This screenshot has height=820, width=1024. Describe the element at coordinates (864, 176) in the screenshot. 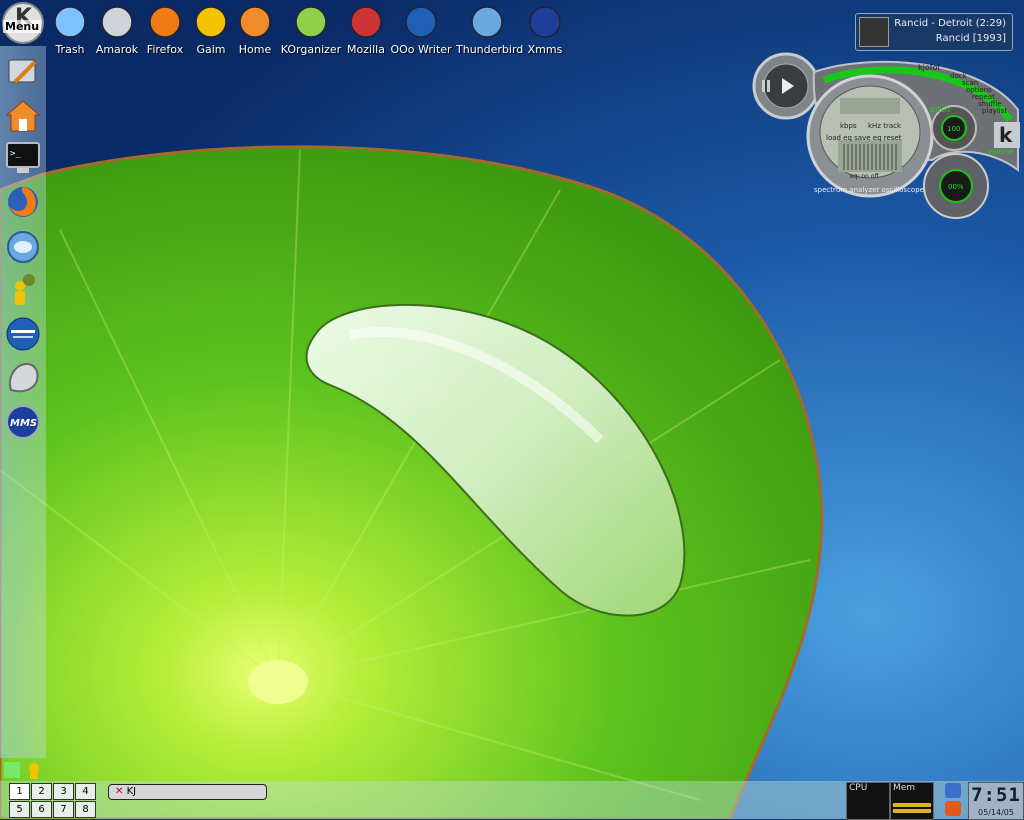

I see `kjofol-eq-state: eq: on off` at that location.